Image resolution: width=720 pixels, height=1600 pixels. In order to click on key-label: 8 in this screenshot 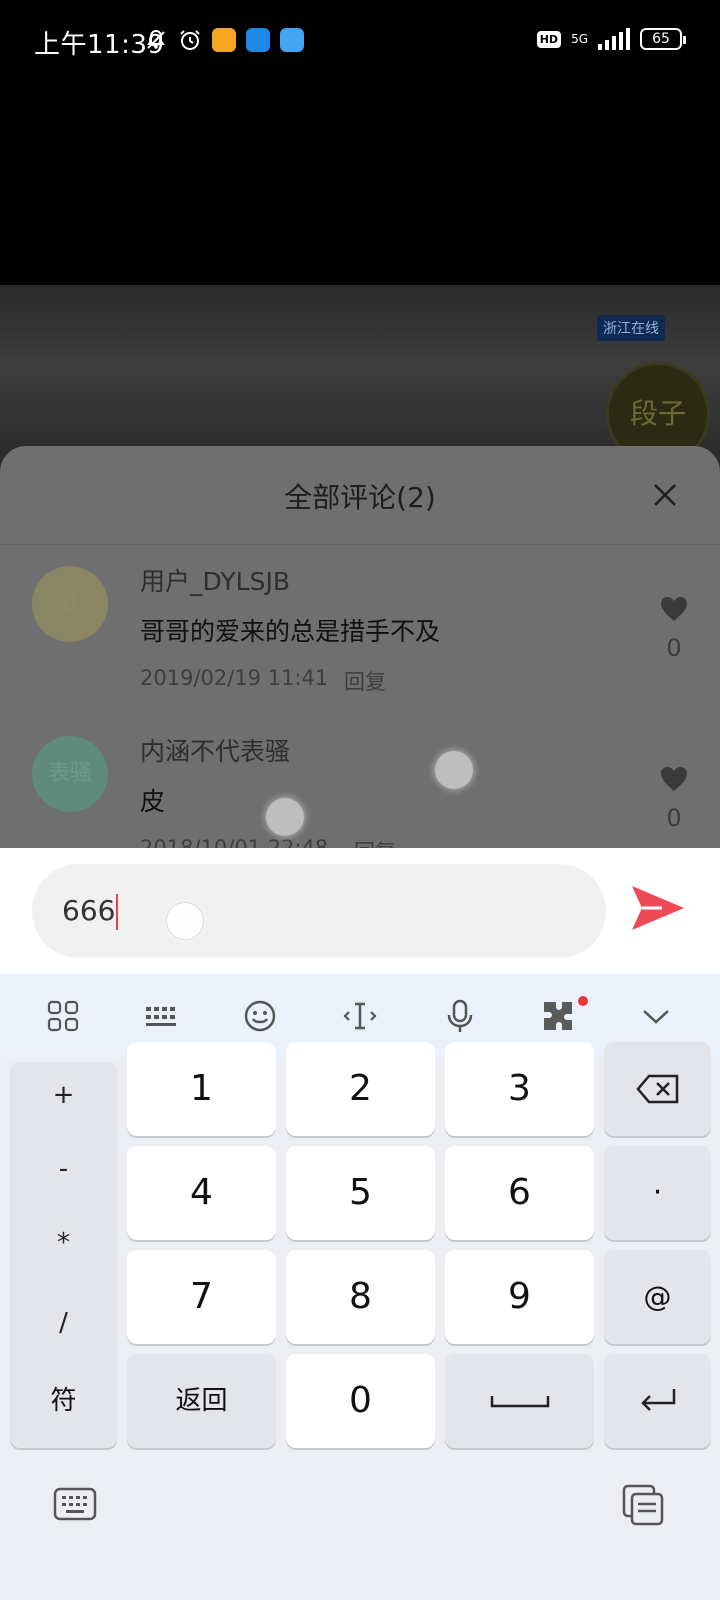, I will do `click(360, 1296)`.